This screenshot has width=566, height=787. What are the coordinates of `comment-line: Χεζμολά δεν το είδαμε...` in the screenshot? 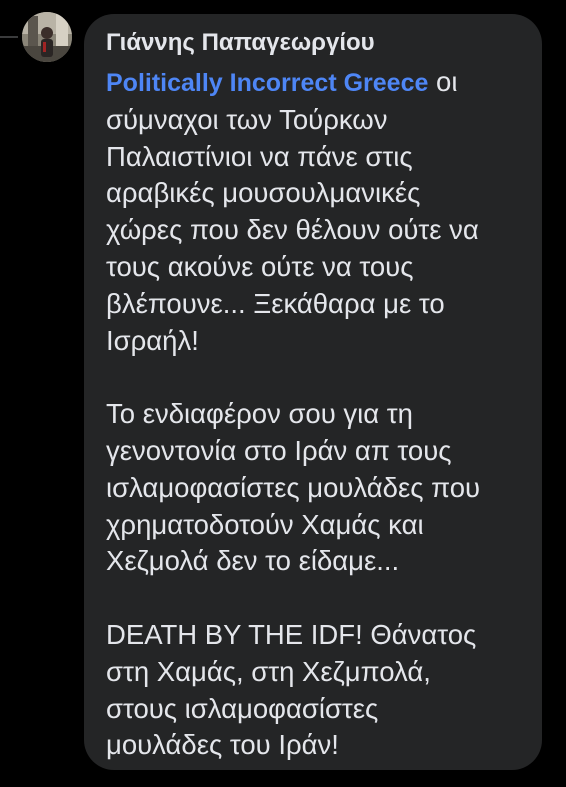 It's located at (253, 561).